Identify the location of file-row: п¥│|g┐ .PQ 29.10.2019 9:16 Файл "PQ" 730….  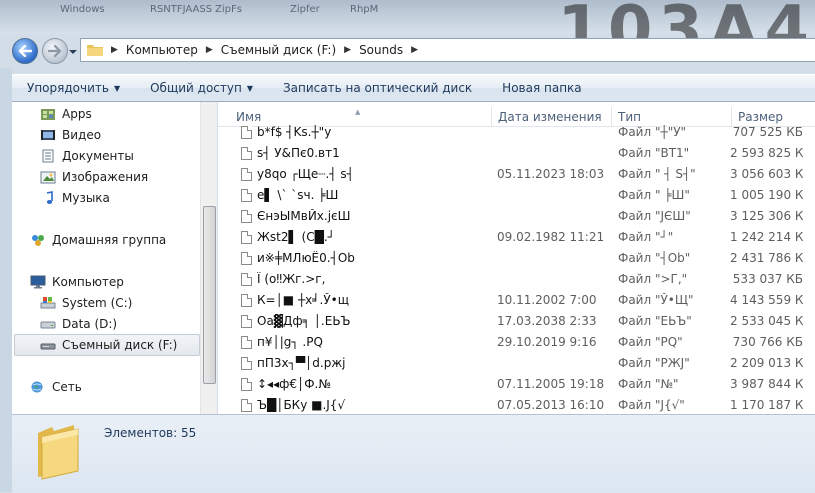
(516, 342).